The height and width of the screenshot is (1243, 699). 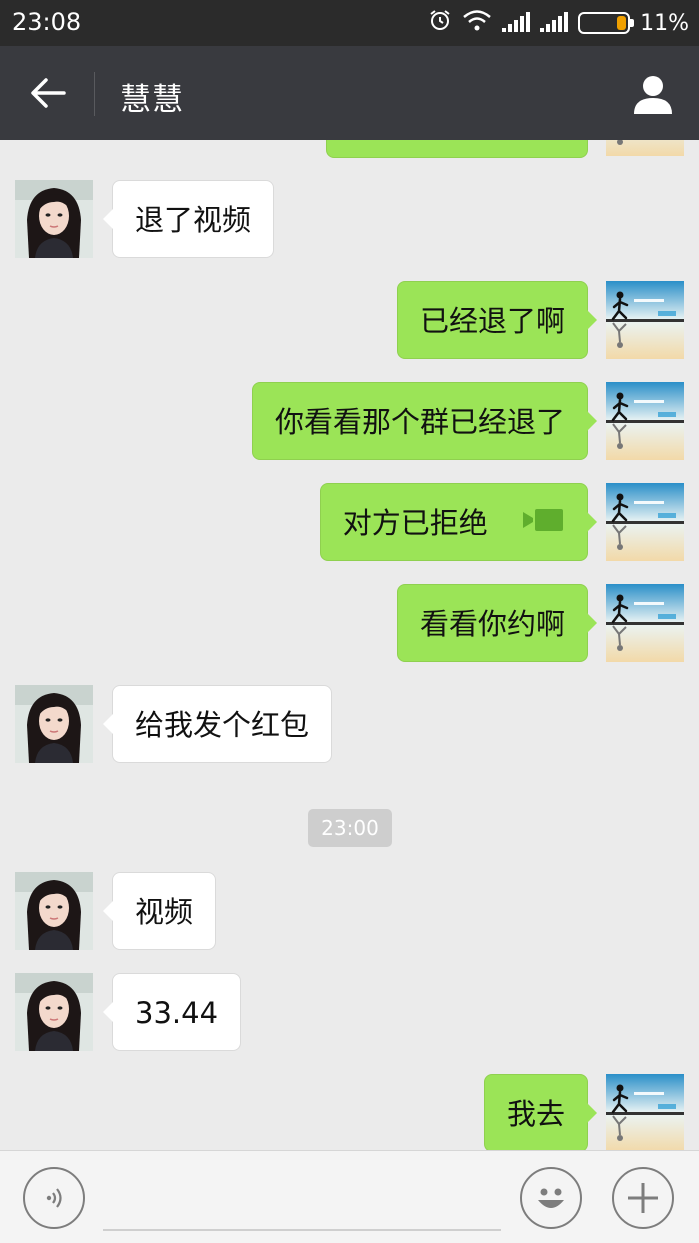 What do you see at coordinates (47, 22) in the screenshot?
I see `status-time: 23:08` at bounding box center [47, 22].